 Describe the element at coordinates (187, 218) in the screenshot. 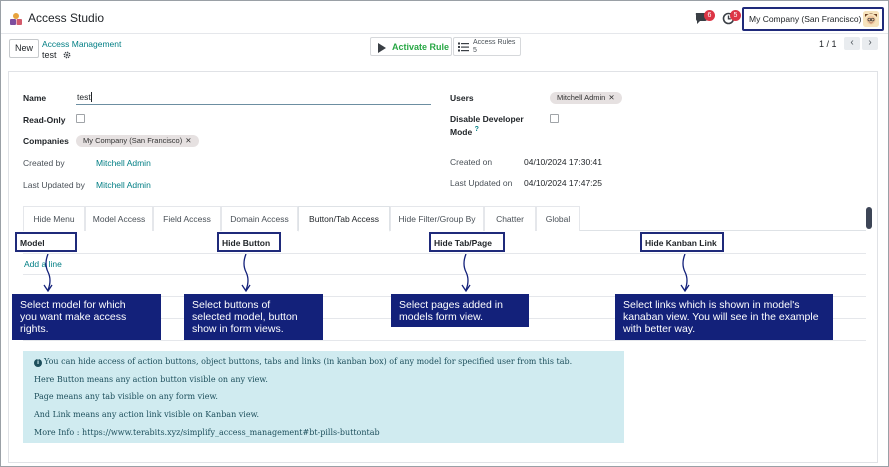

I see `tab-field-access: Field Access` at that location.